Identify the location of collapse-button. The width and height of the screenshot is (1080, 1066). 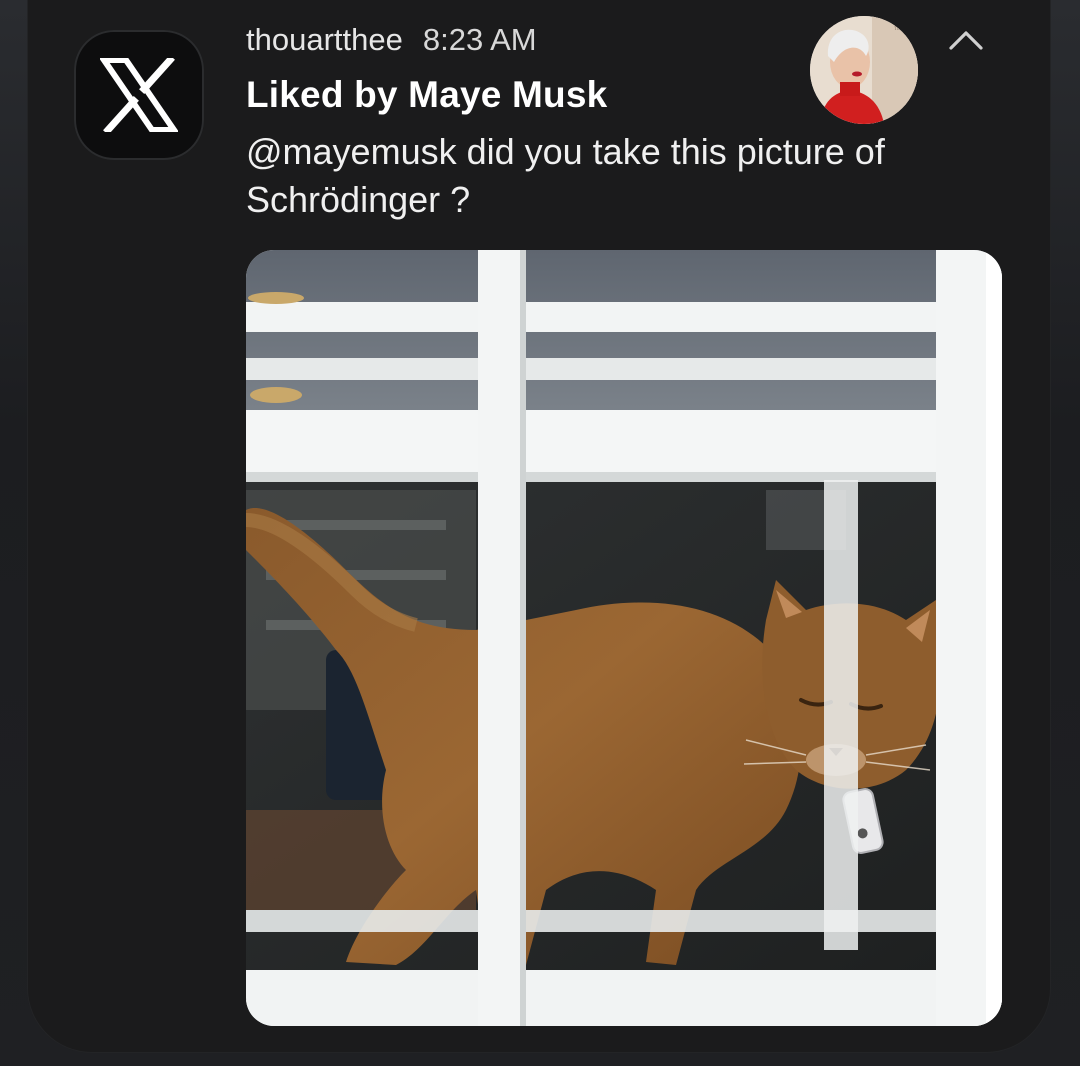
(966, 40).